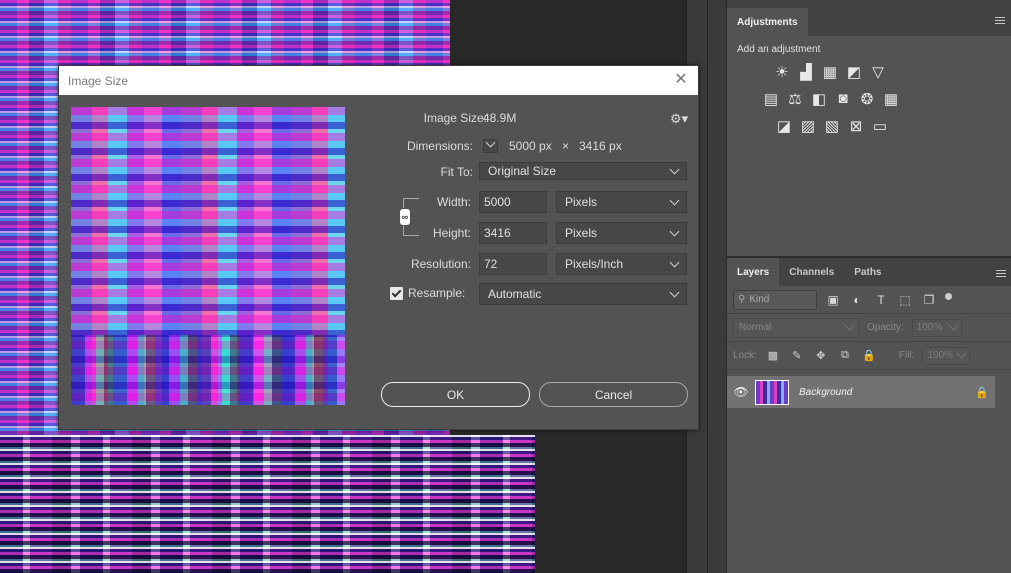 The width and height of the screenshot is (1011, 573). I want to click on kind-label: Kind, so click(759, 299).